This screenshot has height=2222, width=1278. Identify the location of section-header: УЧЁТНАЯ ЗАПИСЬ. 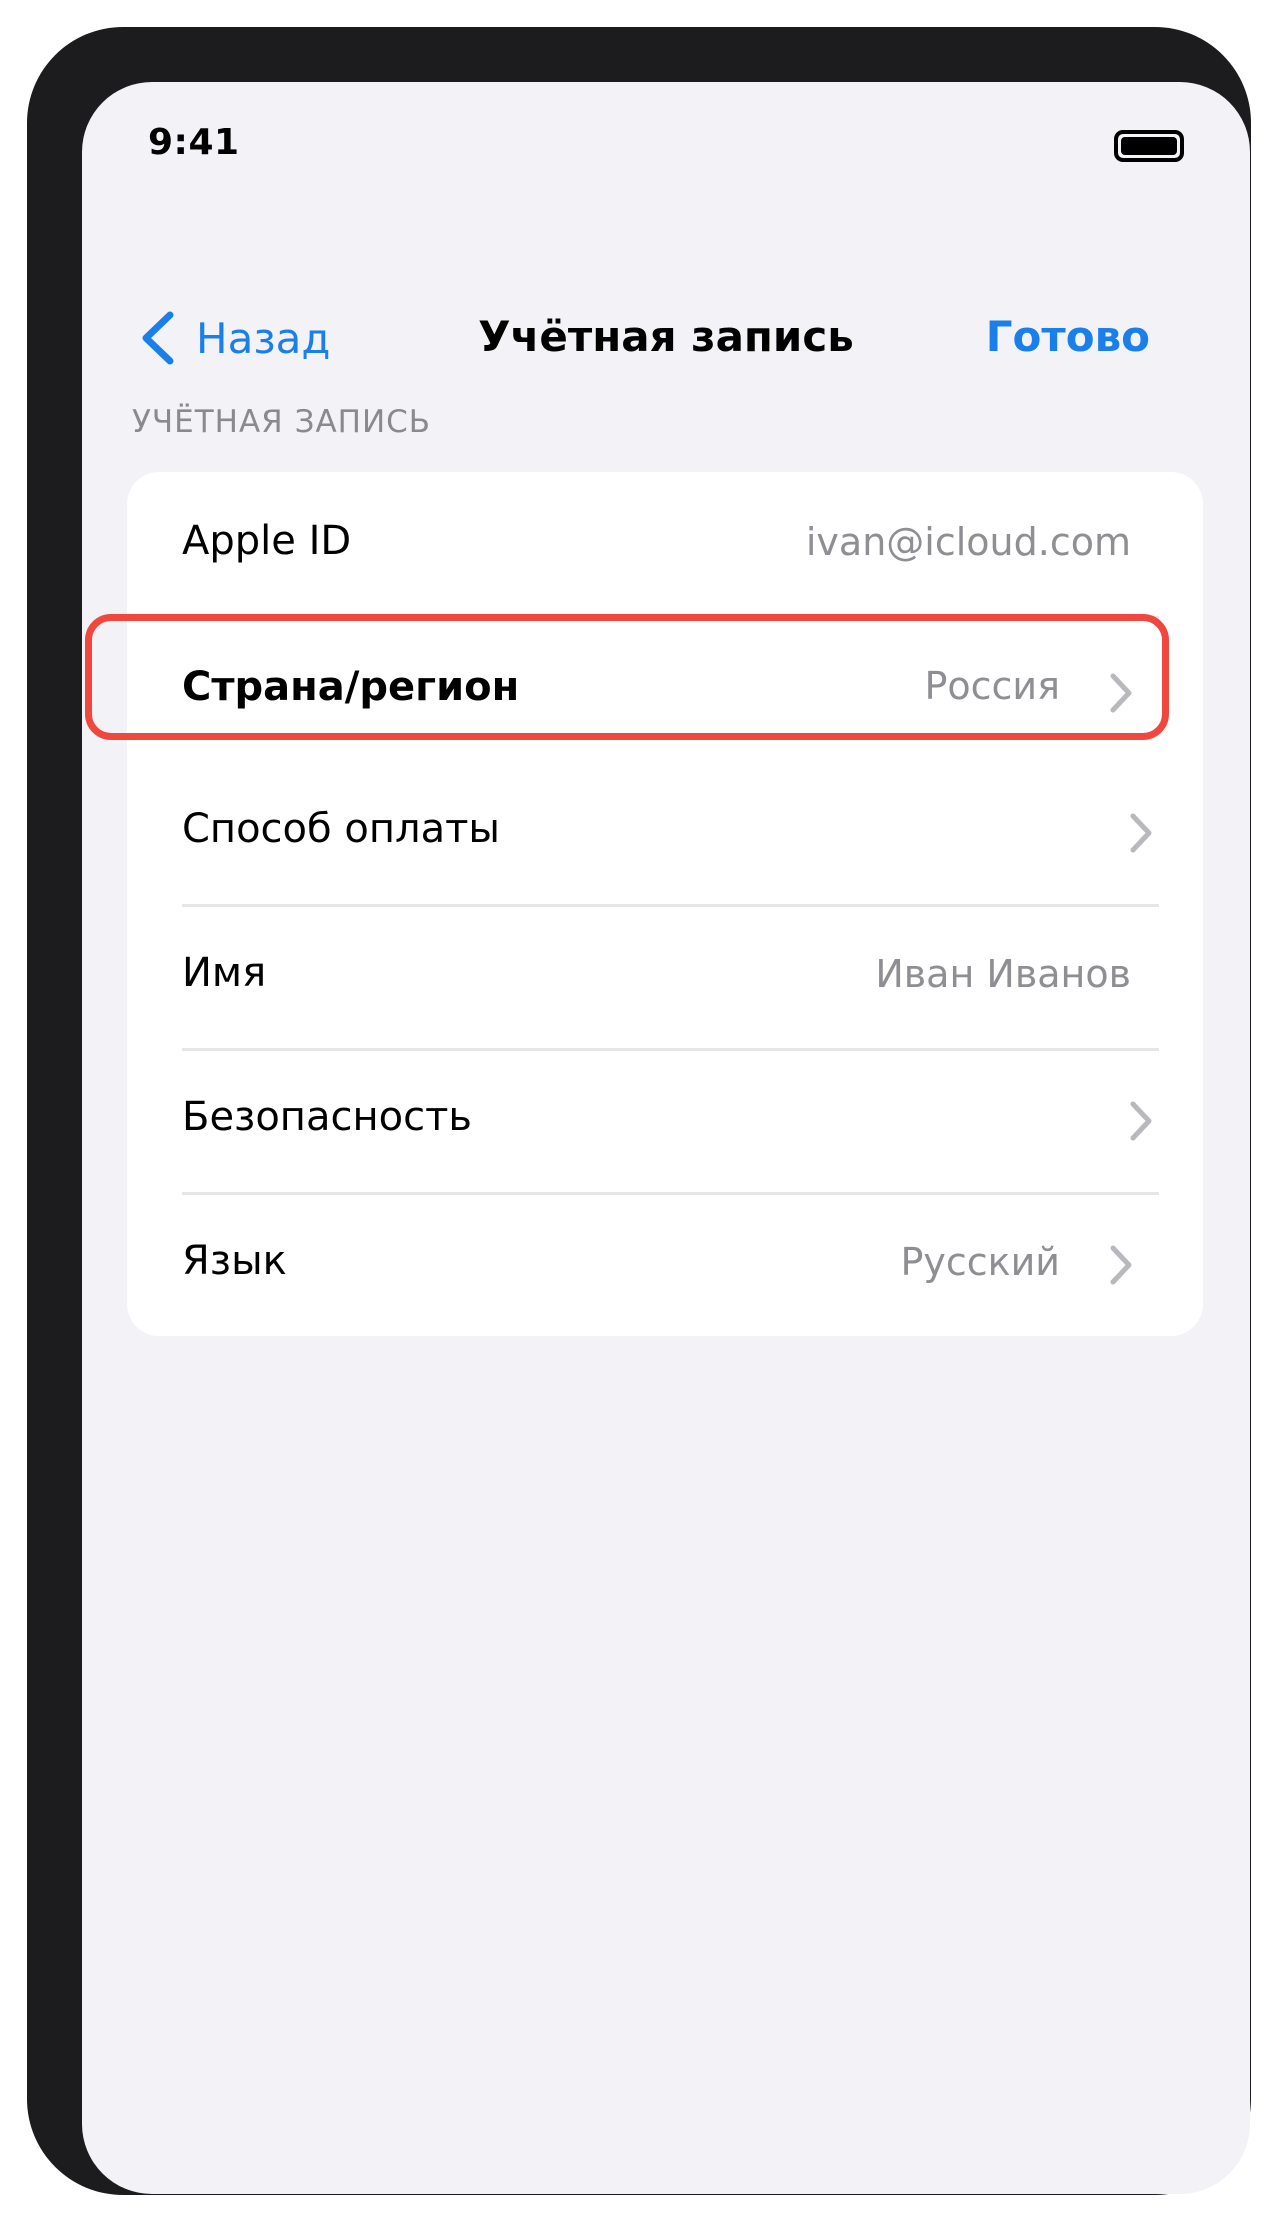
(282, 422).